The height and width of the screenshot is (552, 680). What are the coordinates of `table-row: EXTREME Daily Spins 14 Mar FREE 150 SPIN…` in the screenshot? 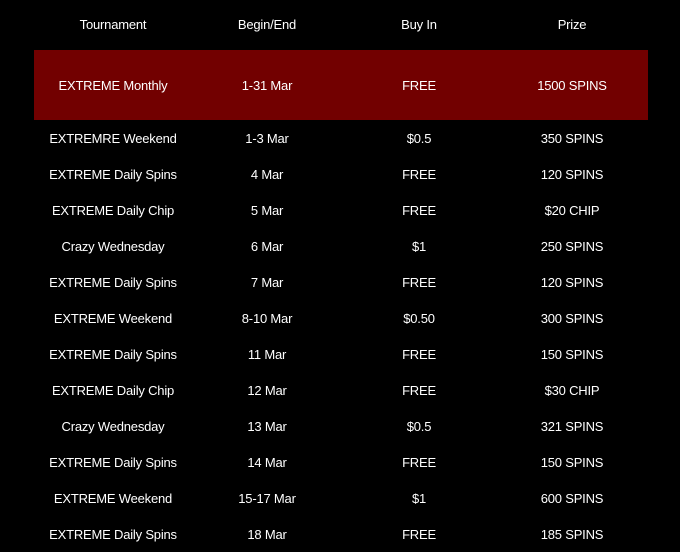 It's located at (341, 462).